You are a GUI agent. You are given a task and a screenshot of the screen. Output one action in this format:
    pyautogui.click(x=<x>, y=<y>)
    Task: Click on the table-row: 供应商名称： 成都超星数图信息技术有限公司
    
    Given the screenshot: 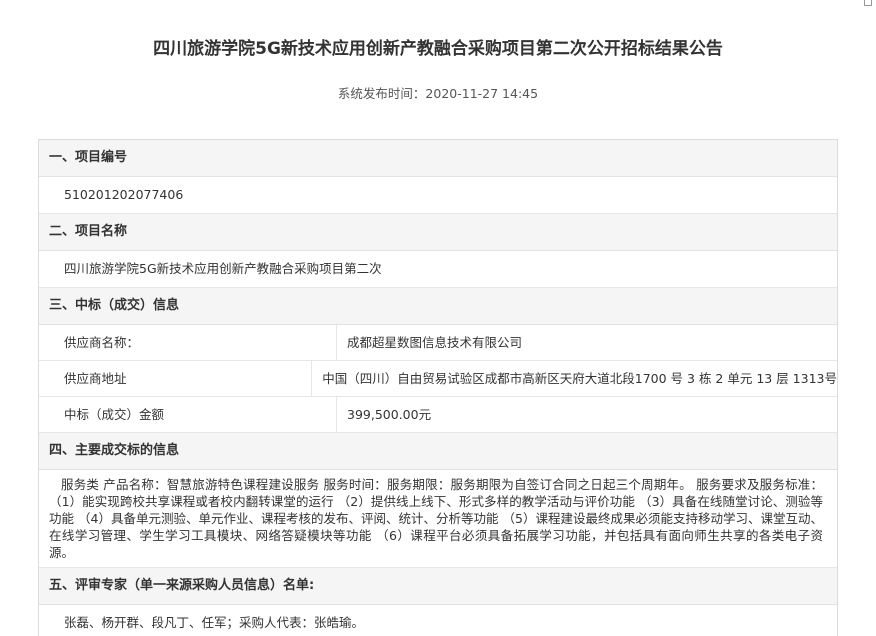 What is the action you would take?
    pyautogui.click(x=438, y=343)
    